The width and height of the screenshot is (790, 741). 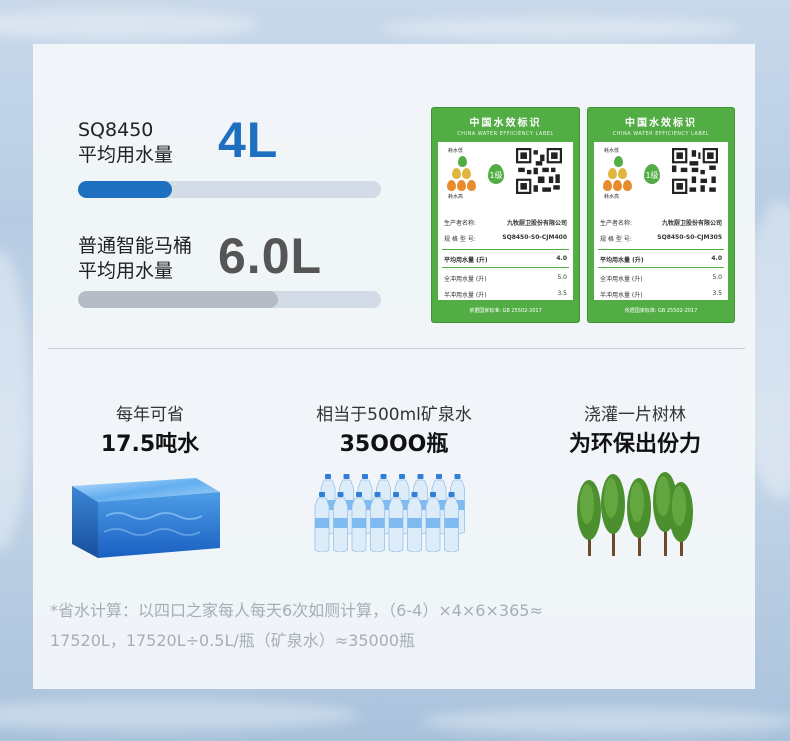 I want to click on stat-caption-bottles: 相当于500ml矿泉水, so click(x=394, y=415).